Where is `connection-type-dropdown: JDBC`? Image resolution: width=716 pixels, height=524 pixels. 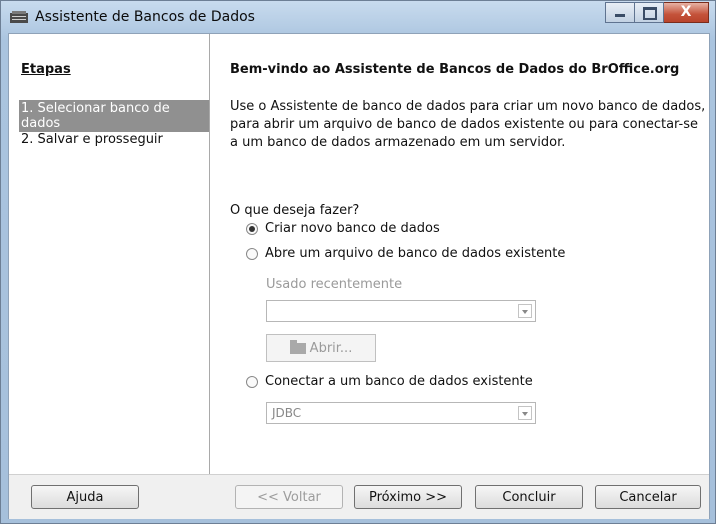 connection-type-dropdown: JDBC is located at coordinates (401, 413).